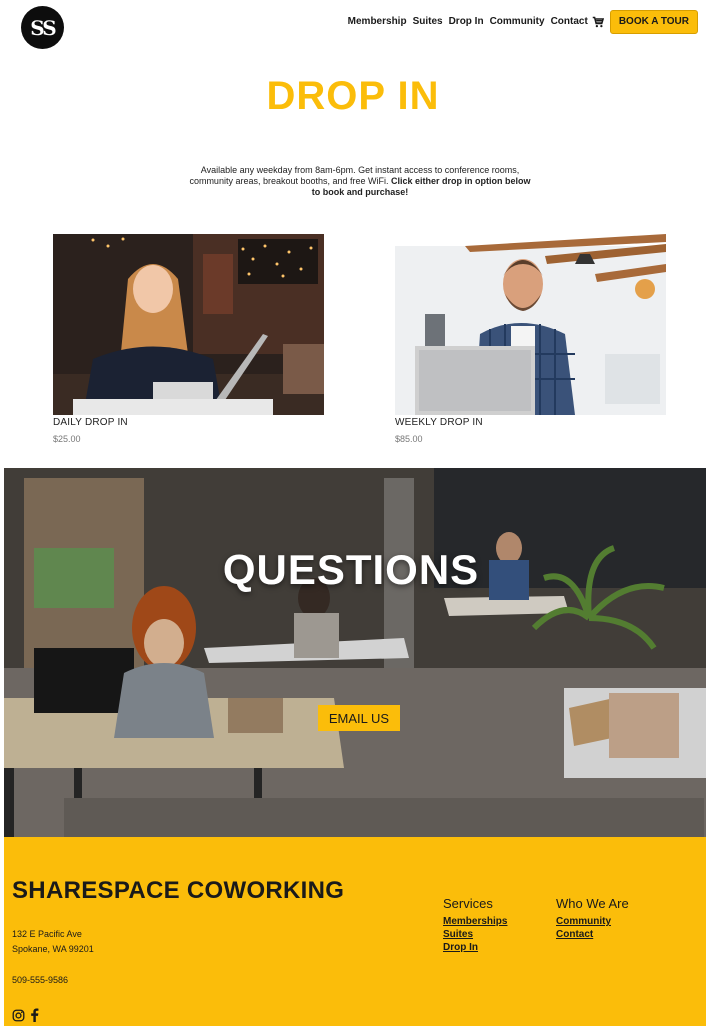  I want to click on footer-brand: SHARESPACE COWORKING, so click(178, 890).